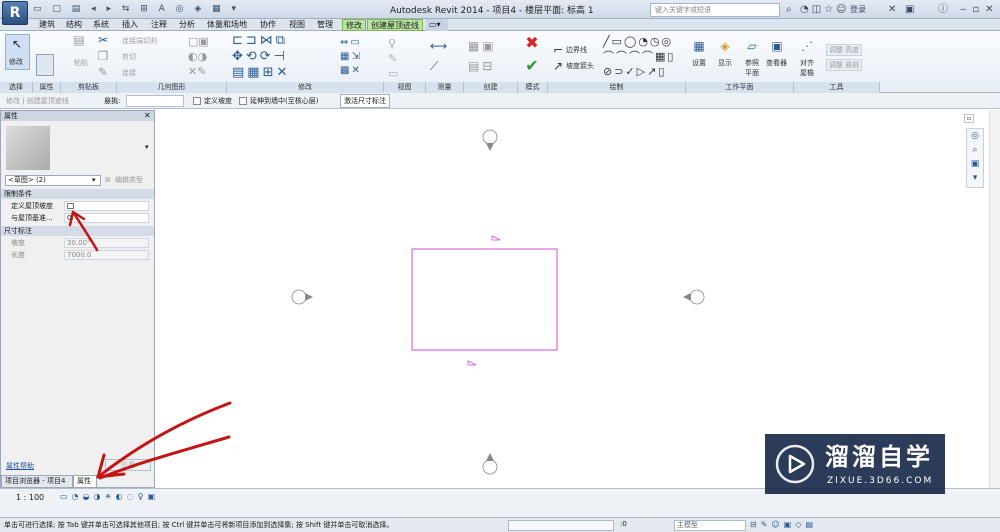  I want to click on tab-structure: 结构, so click(74, 25).